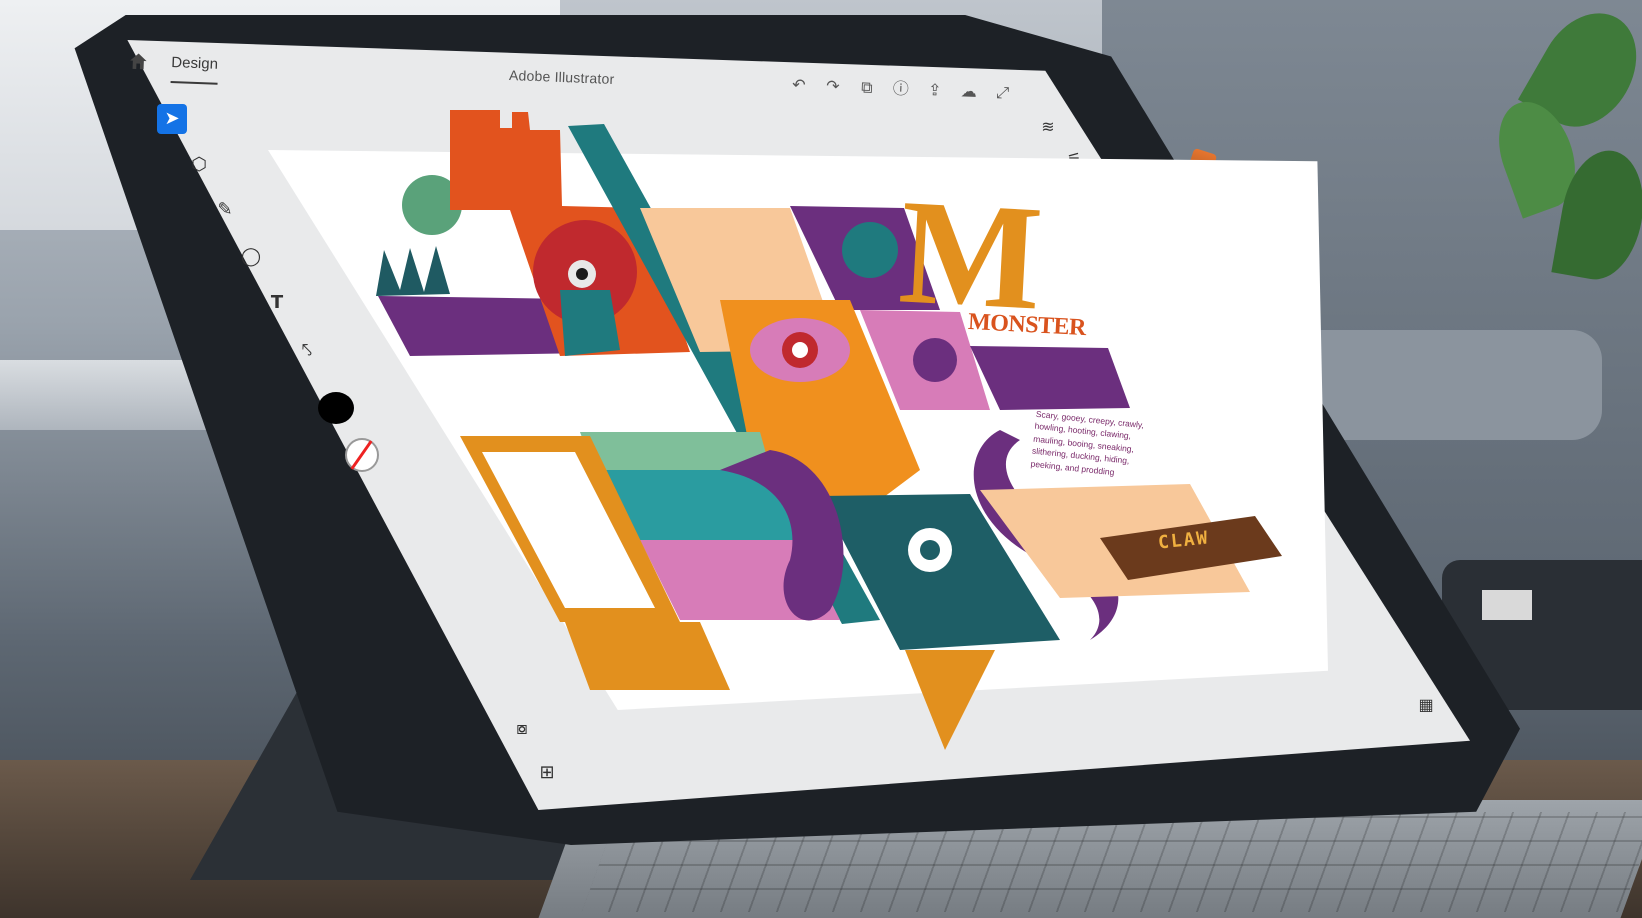  Describe the element at coordinates (413, 271) in the screenshot. I see `grass` at that location.